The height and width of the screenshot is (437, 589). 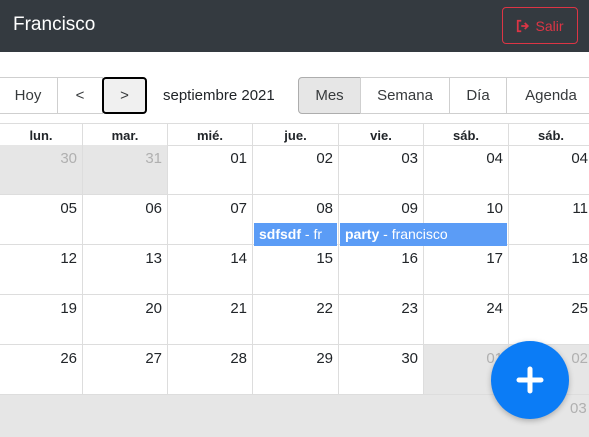 What do you see at coordinates (80, 95) in the screenshot?
I see `prev-button: <` at bounding box center [80, 95].